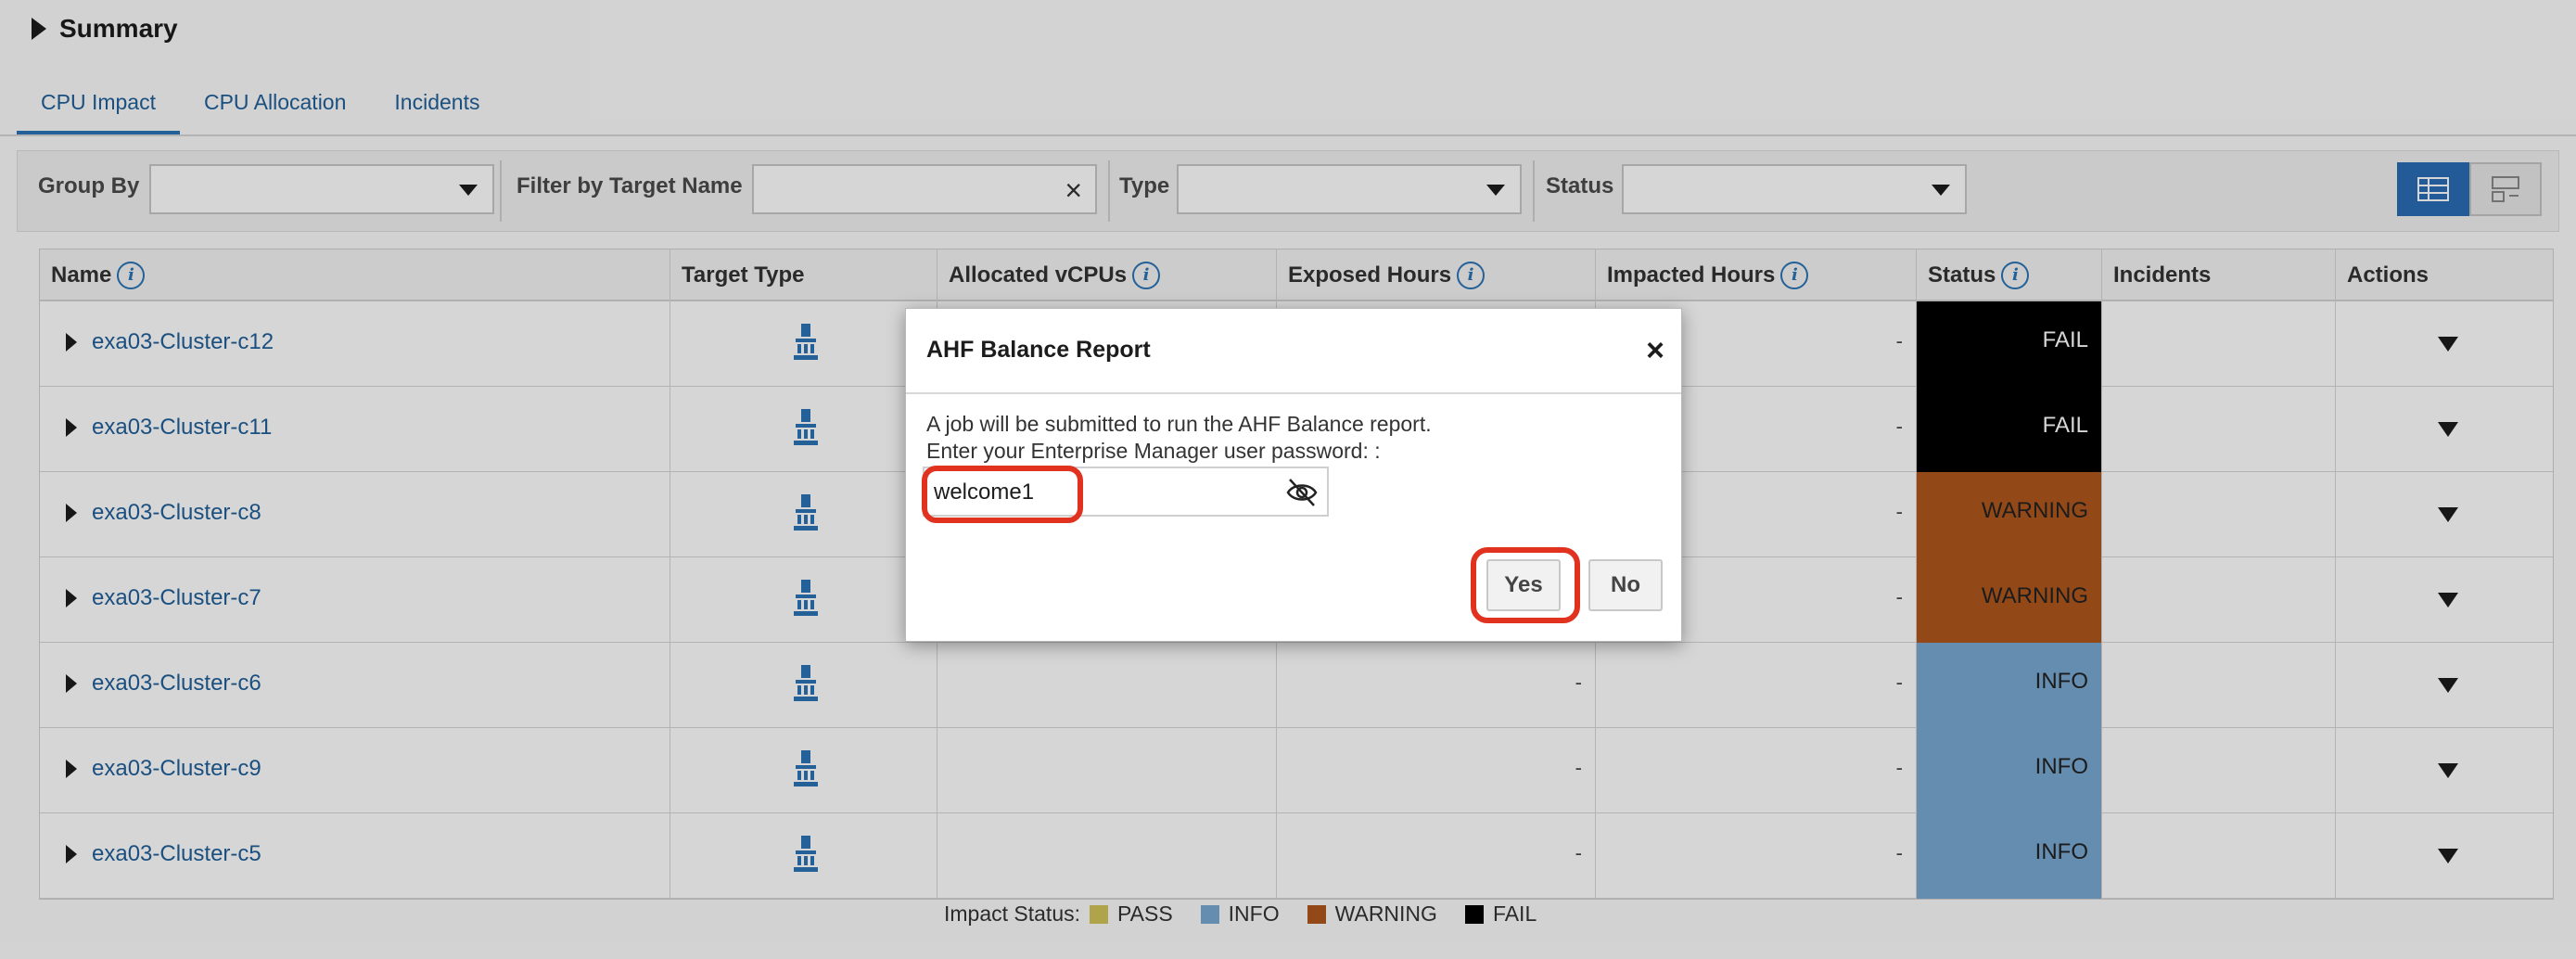 This screenshot has width=2576, height=959. I want to click on dialog-header: AHF Balance Report ×, so click(1293, 351).